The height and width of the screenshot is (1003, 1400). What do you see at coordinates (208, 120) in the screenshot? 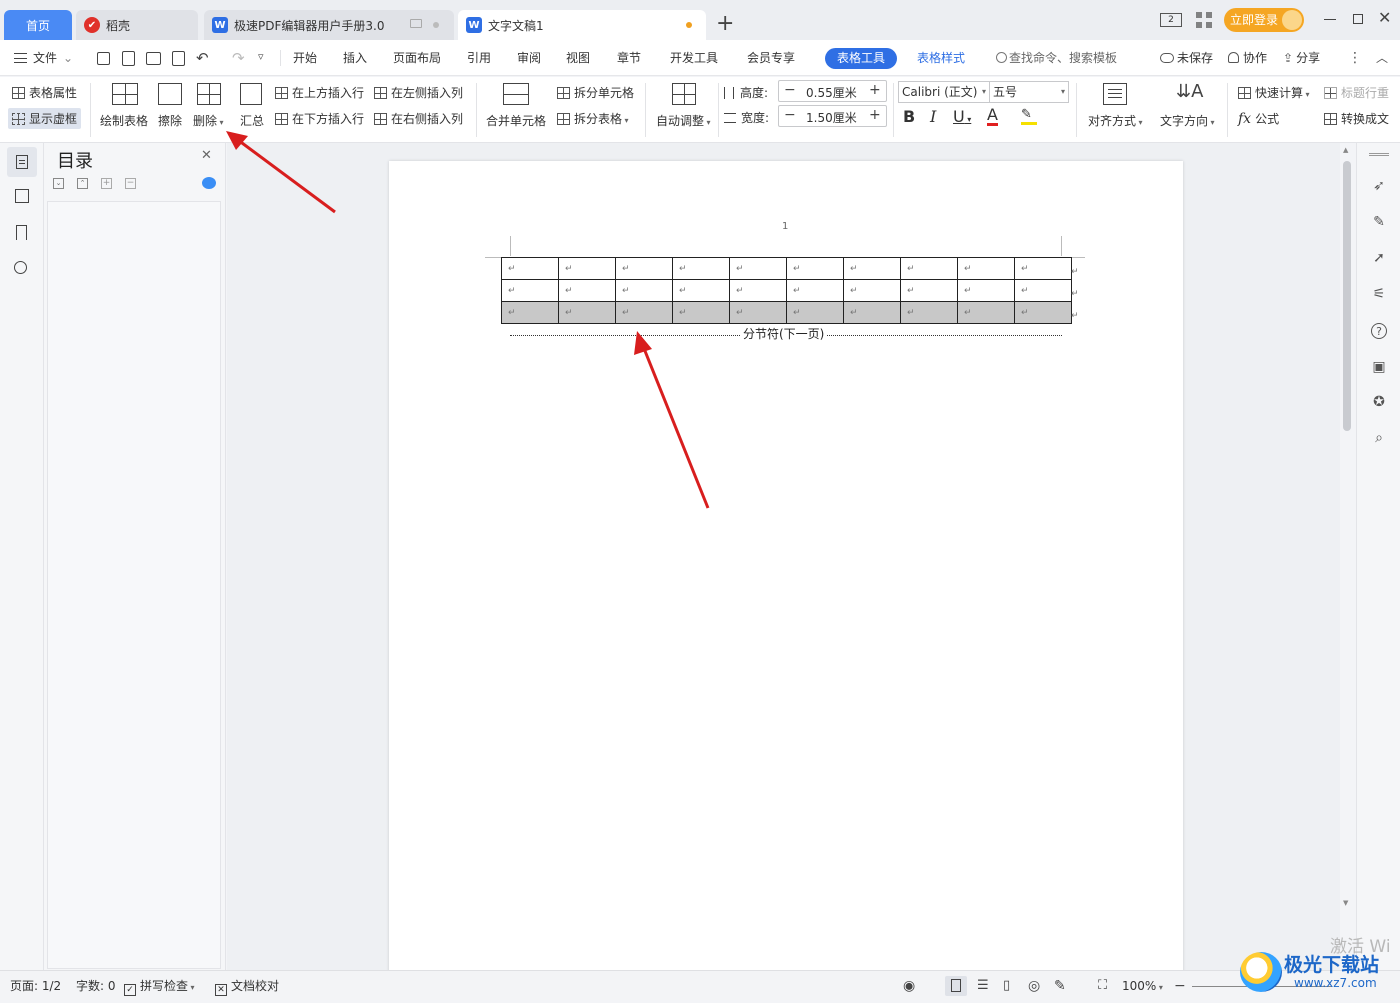
I see `delete-button: 删除 ▾` at bounding box center [208, 120].